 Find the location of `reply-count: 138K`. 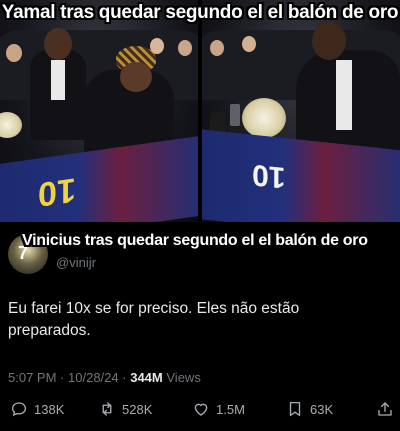

reply-count: 138K is located at coordinates (49, 409).